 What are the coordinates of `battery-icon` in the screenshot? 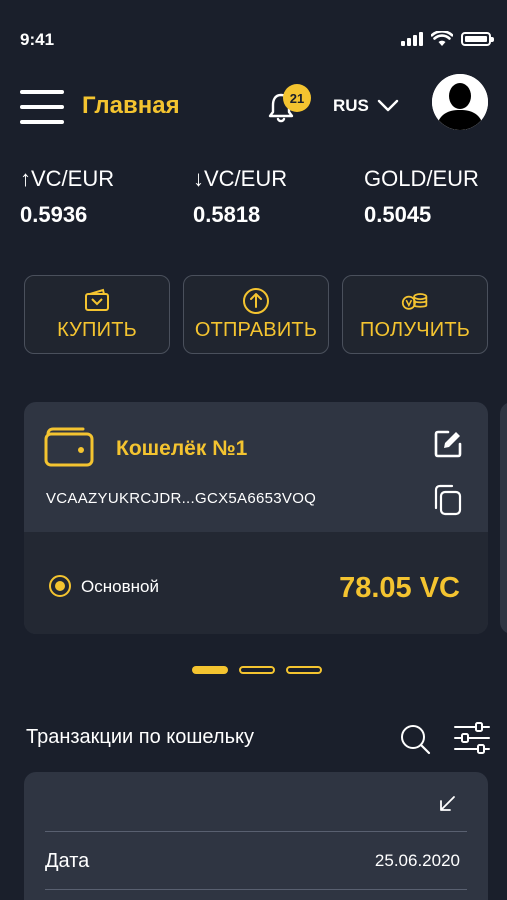 It's located at (477, 39).